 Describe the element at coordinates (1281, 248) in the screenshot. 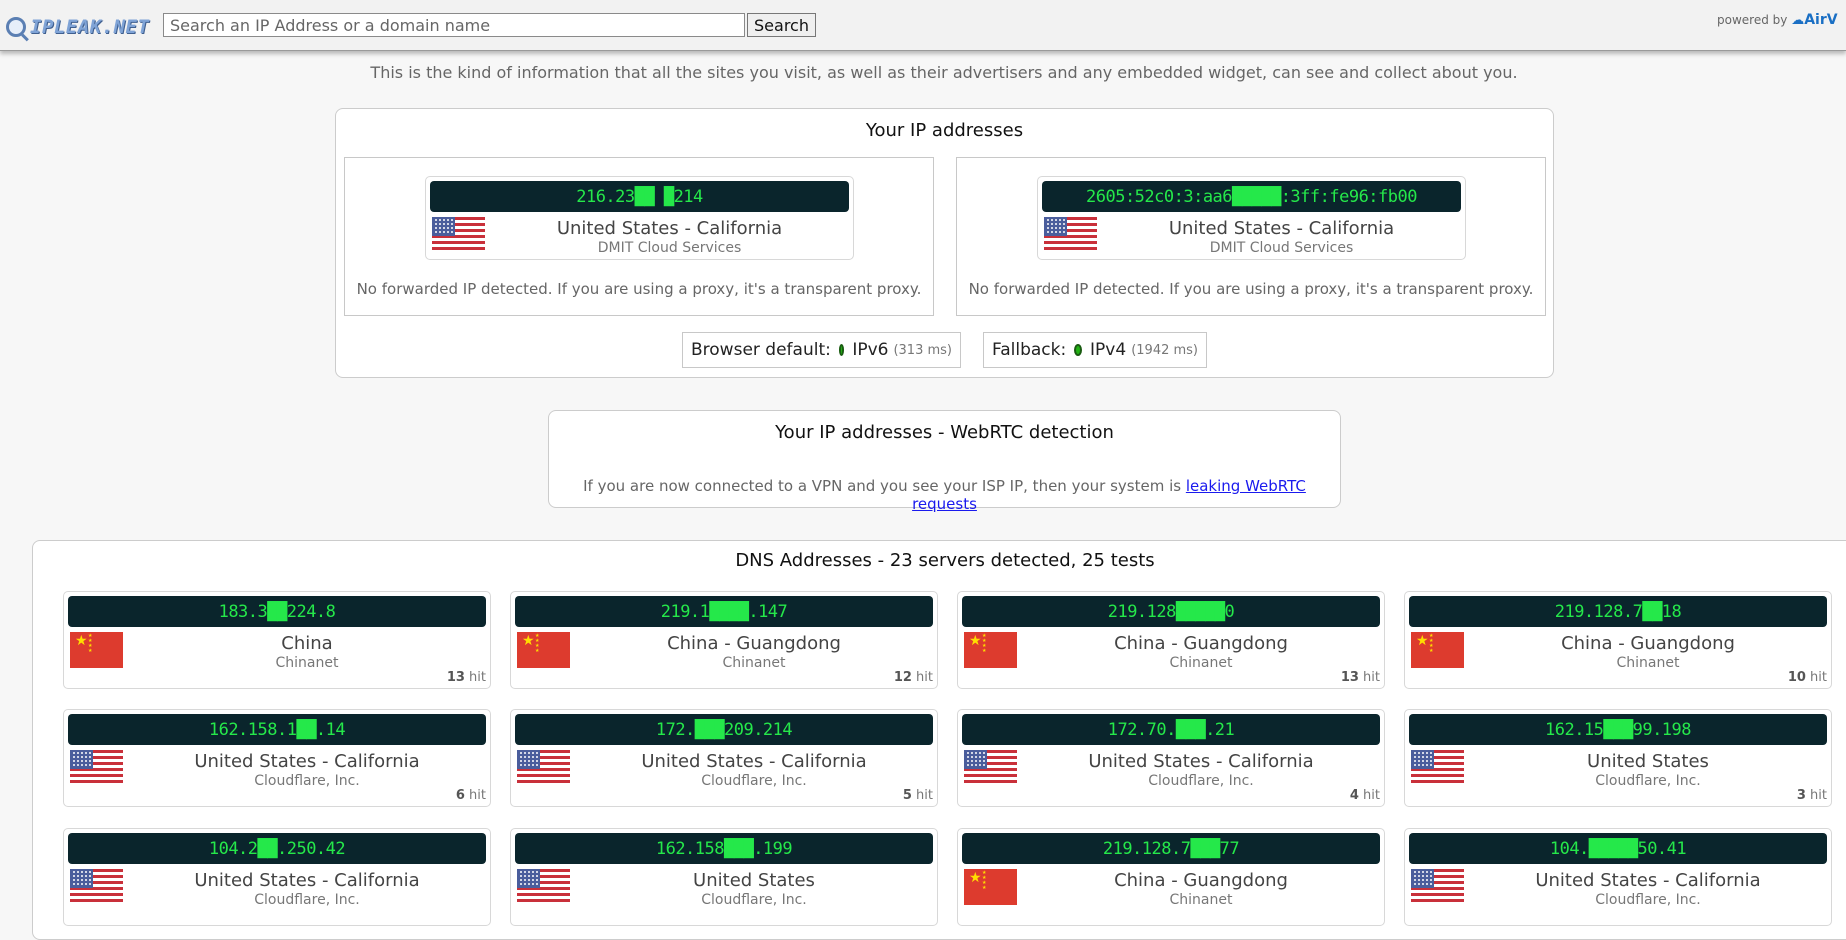

I see `ip-isp: DMIT Cloud Services` at that location.